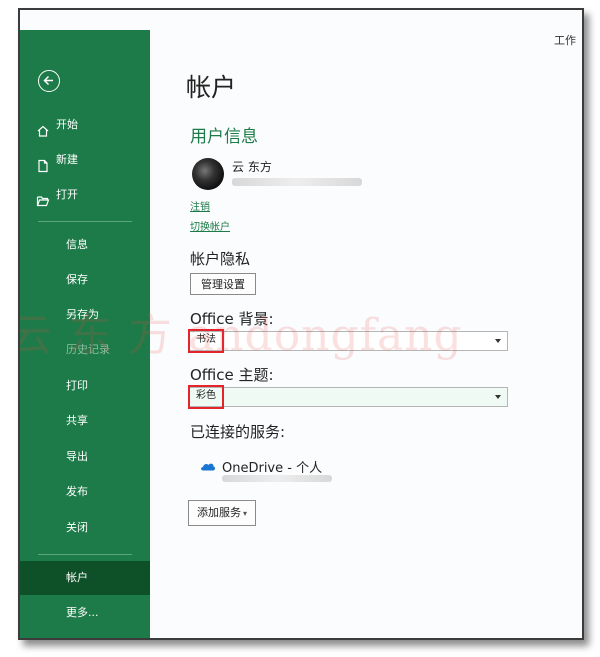  Describe the element at coordinates (77, 279) in the screenshot. I see `sidebar-item-label: 保存` at that location.